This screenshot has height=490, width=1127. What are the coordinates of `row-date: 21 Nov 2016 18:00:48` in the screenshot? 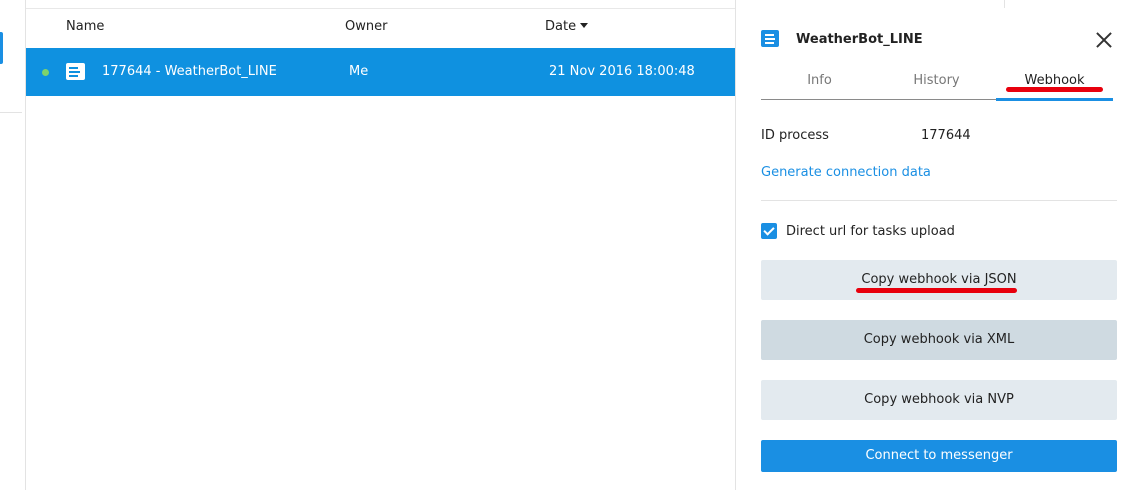 It's located at (622, 71).